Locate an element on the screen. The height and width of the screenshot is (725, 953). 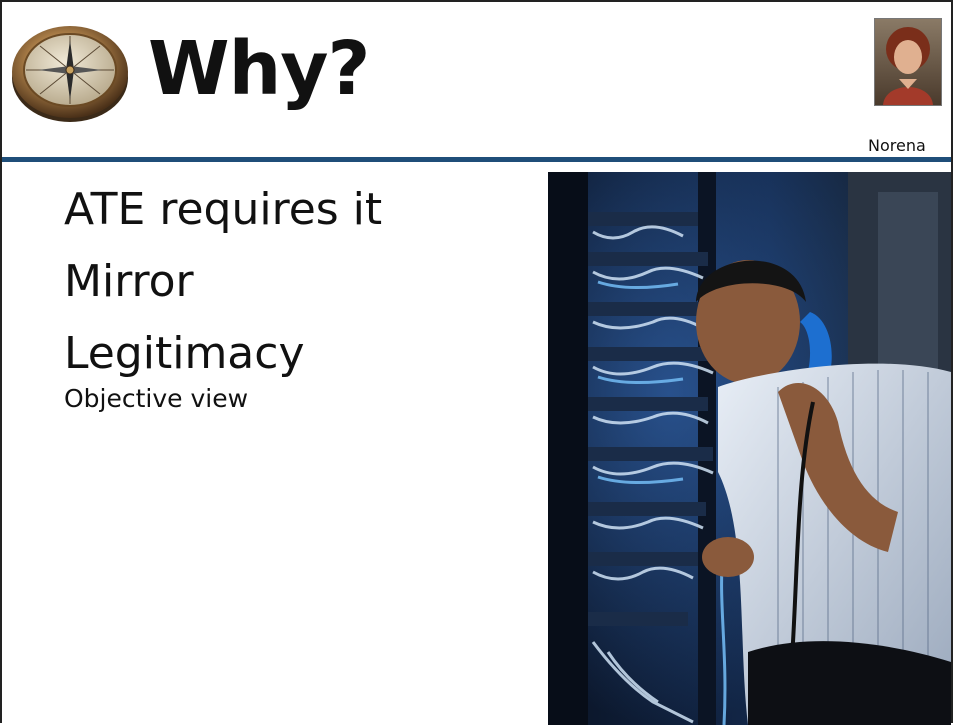
presenter-portrait is located at coordinates (908, 62).